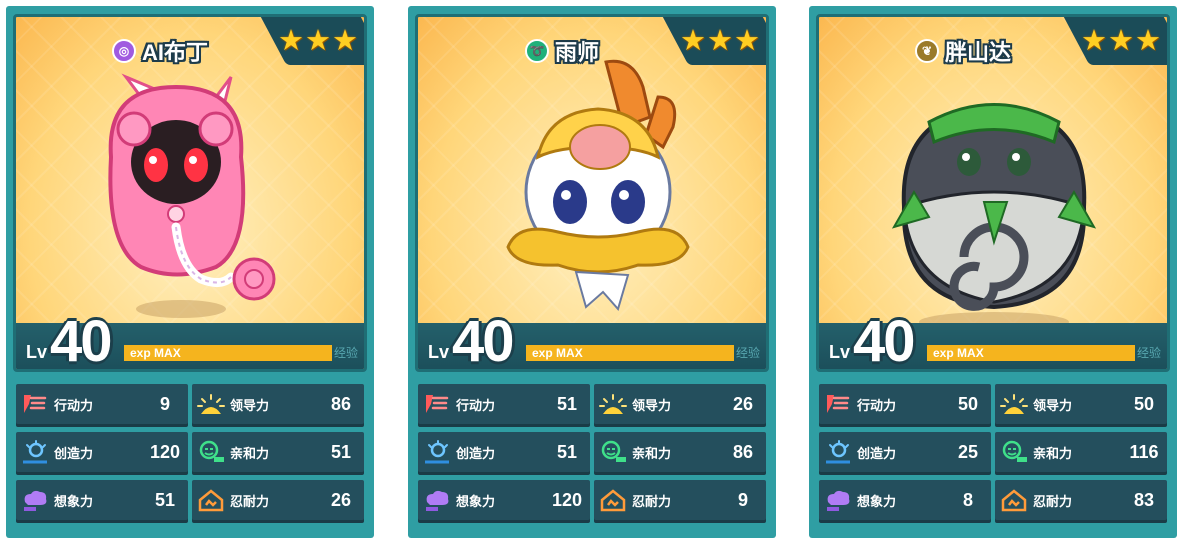  I want to click on psychic-element-icon: ◎, so click(123, 51).